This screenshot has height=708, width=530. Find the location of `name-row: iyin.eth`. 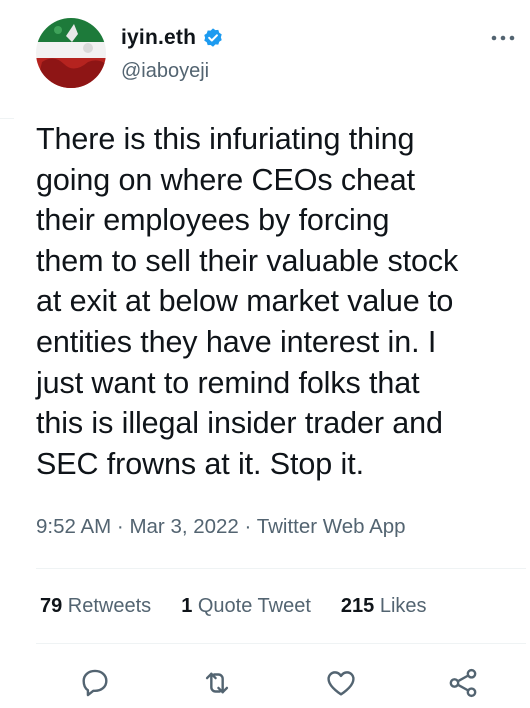

name-row: iyin.eth is located at coordinates (172, 38).